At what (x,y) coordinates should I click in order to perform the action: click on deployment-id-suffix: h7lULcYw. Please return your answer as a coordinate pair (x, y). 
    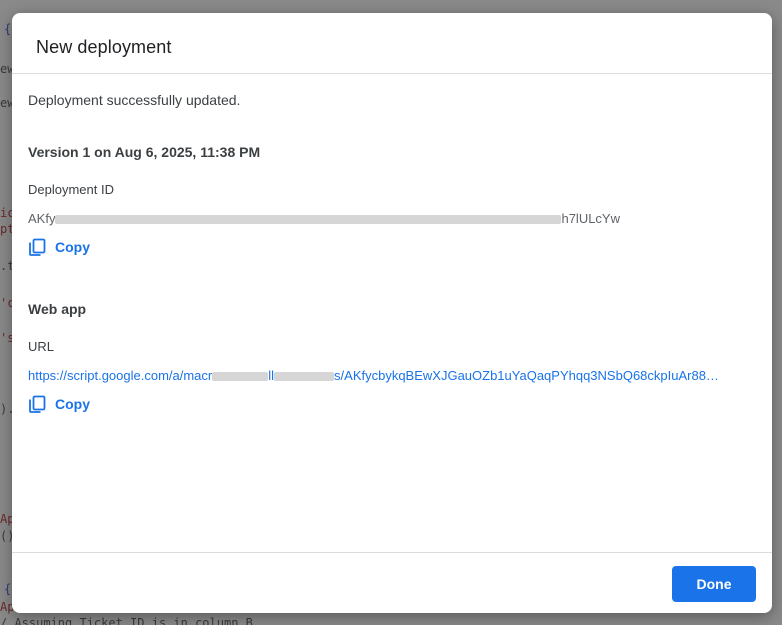
    Looking at the image, I should click on (590, 218).